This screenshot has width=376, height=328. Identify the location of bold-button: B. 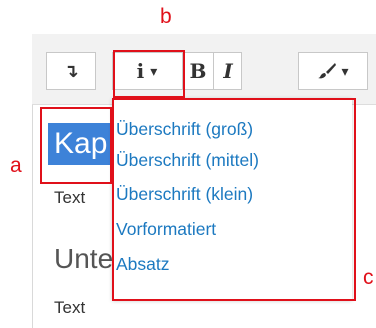
(198, 71).